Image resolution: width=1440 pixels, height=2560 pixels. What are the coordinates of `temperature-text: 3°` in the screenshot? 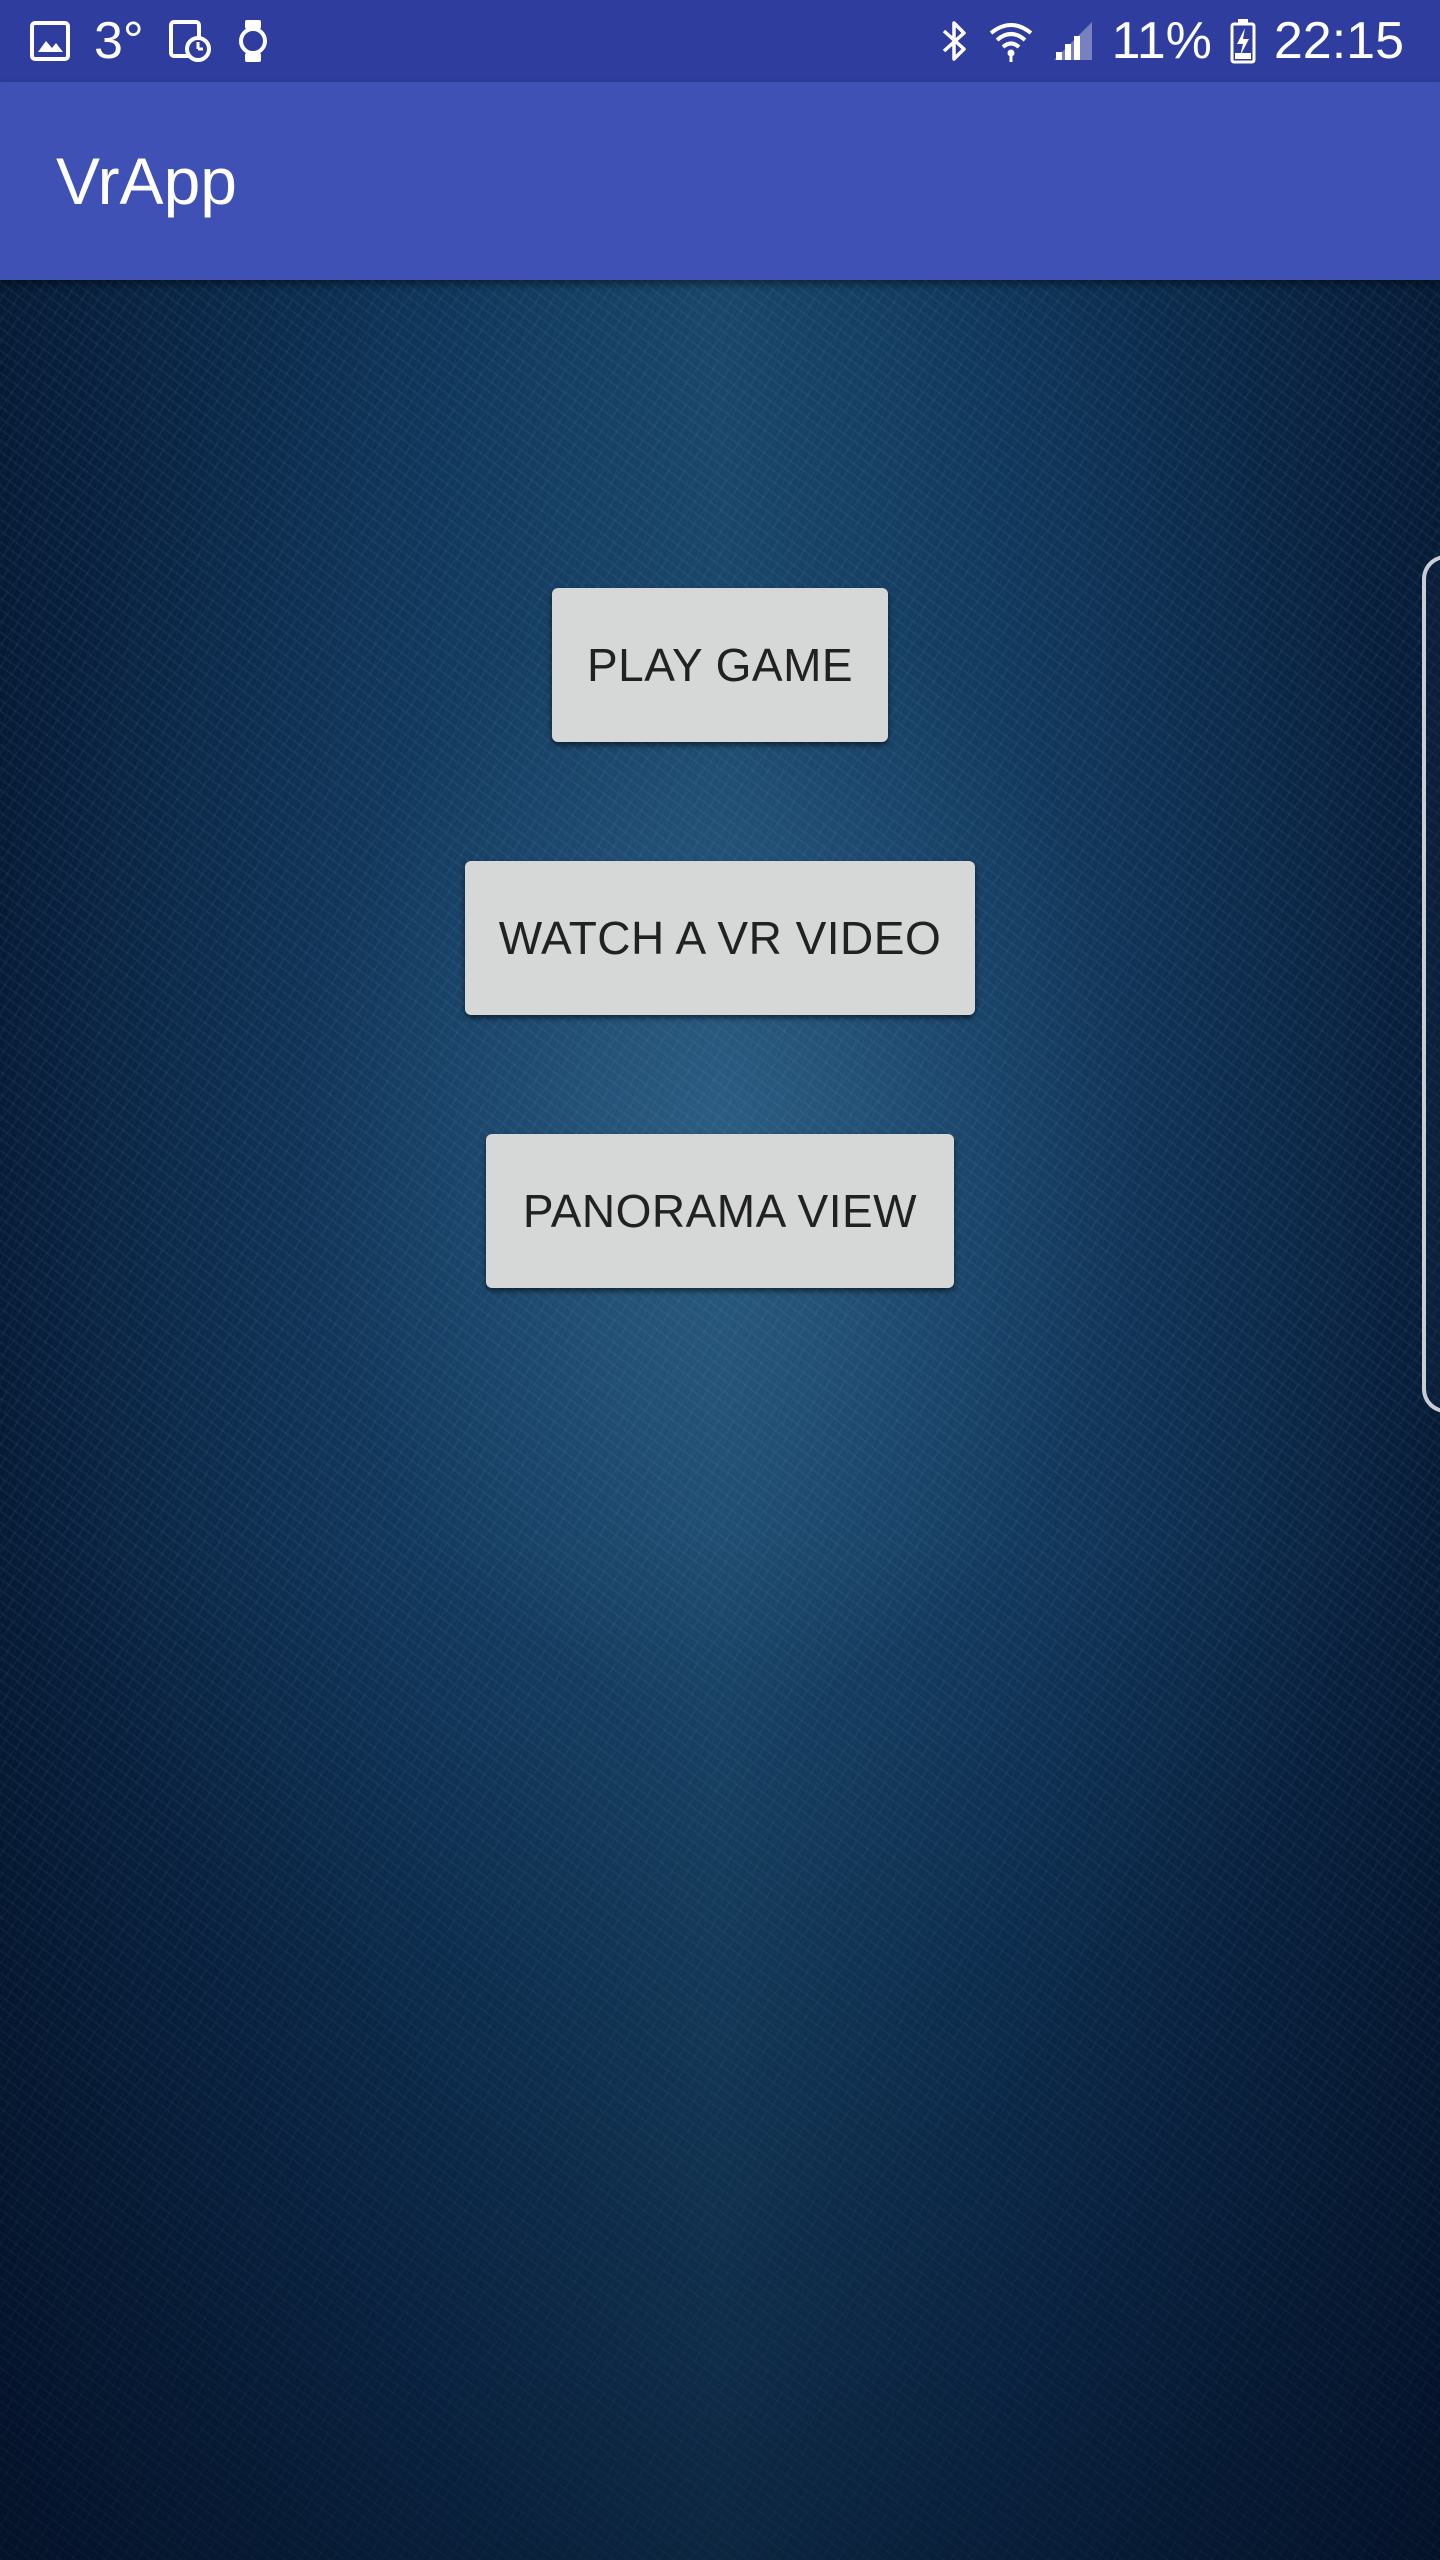 It's located at (119, 41).